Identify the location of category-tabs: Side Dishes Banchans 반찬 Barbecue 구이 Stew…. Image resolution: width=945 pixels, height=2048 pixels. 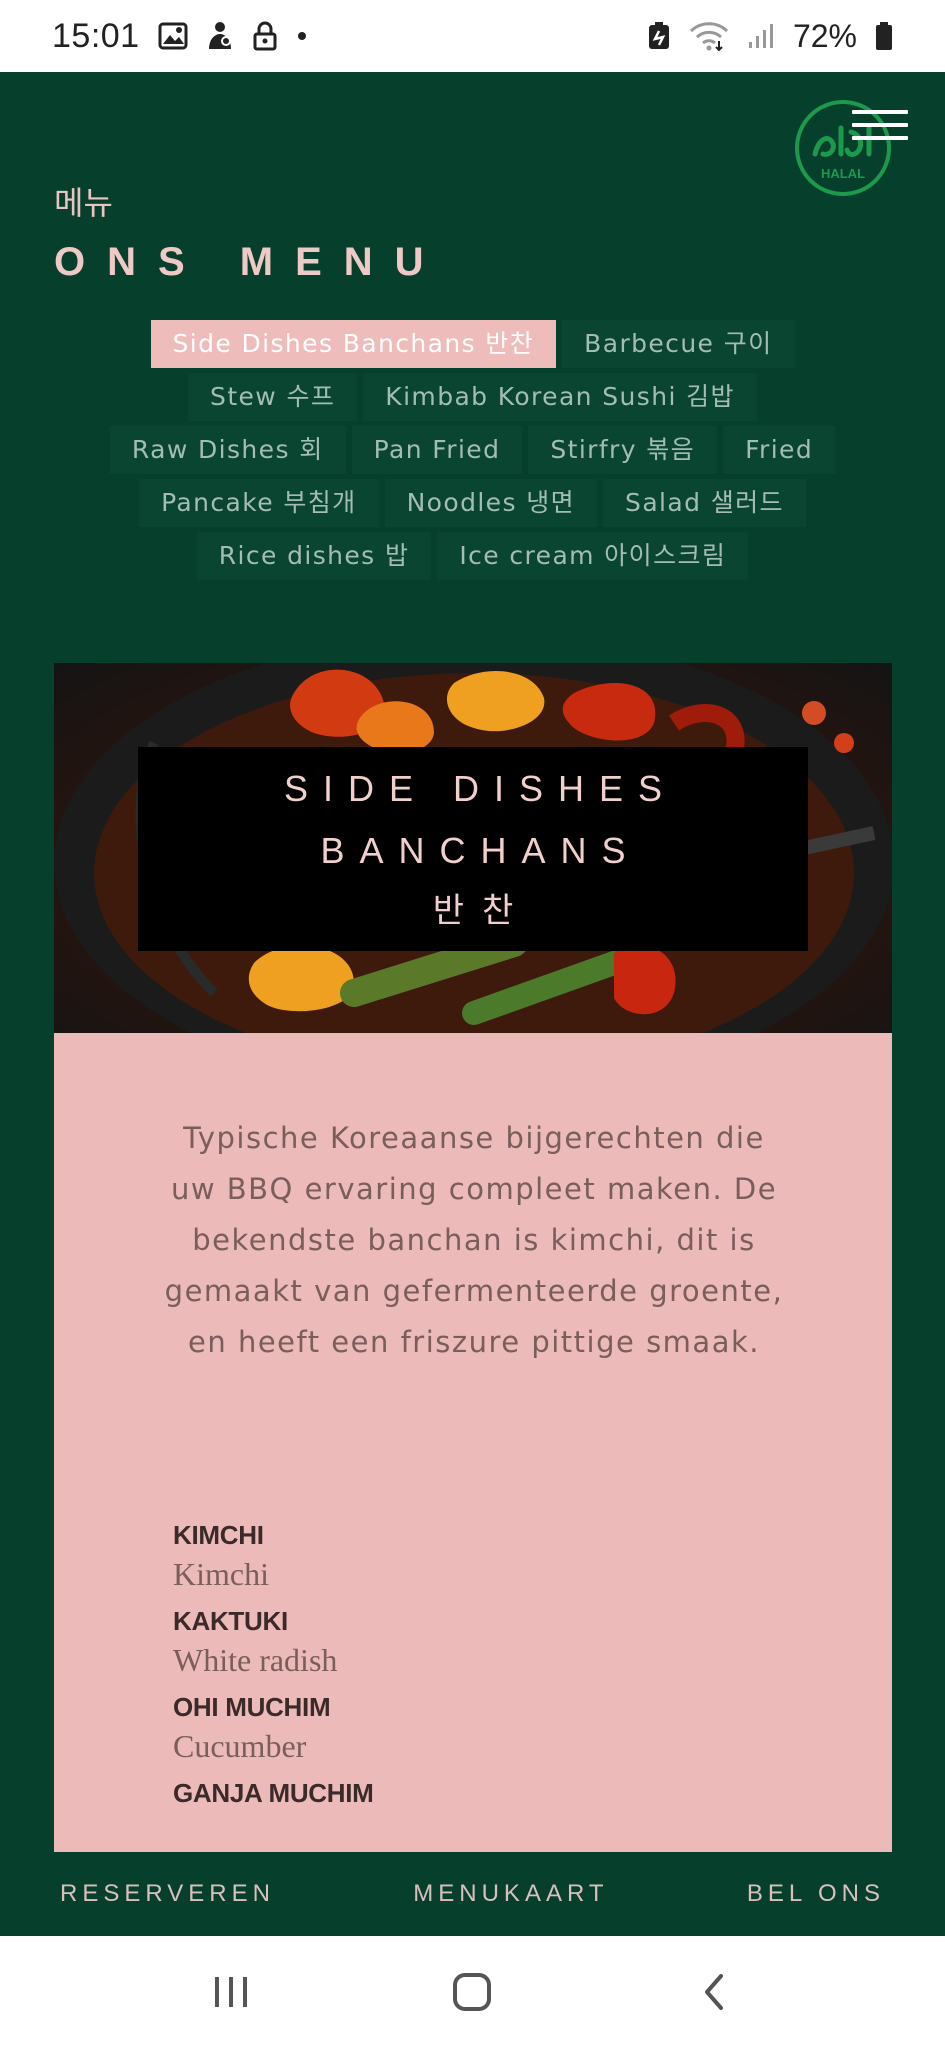
(472, 450).